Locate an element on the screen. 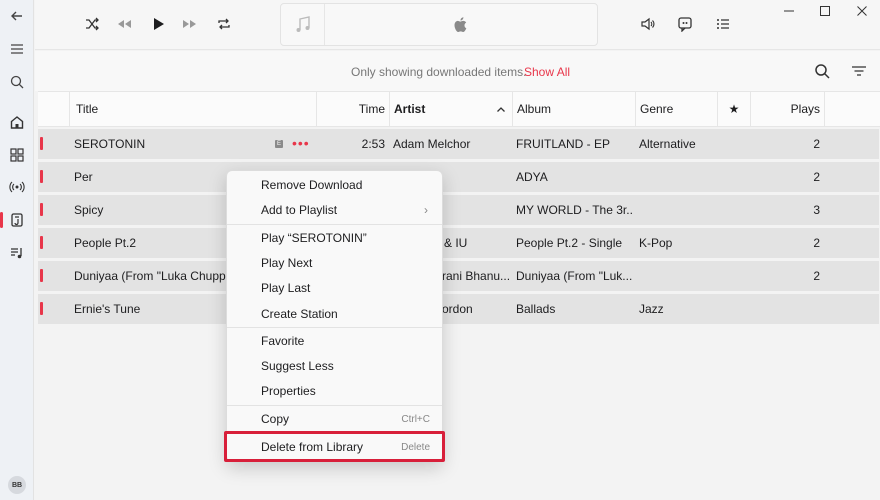 This screenshot has width=880, height=500. lyrics-icon is located at coordinates (685, 24).